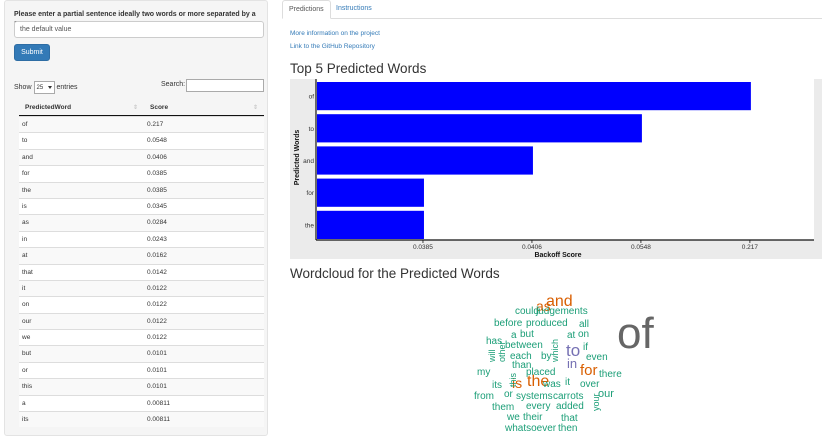 Image resolution: width=828 pixels, height=436 pixels. I want to click on sentence-input: the default value, so click(139, 29).